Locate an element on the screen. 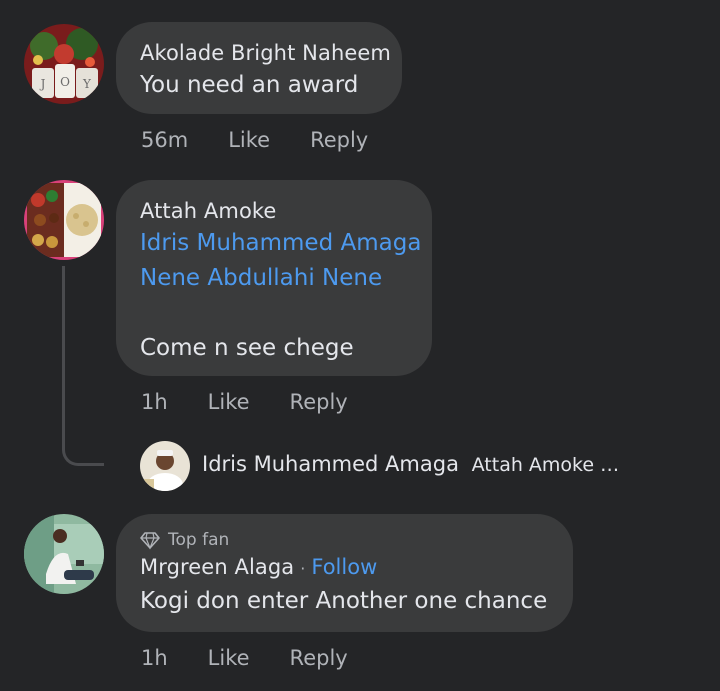  comment-time: 56m is located at coordinates (164, 140).